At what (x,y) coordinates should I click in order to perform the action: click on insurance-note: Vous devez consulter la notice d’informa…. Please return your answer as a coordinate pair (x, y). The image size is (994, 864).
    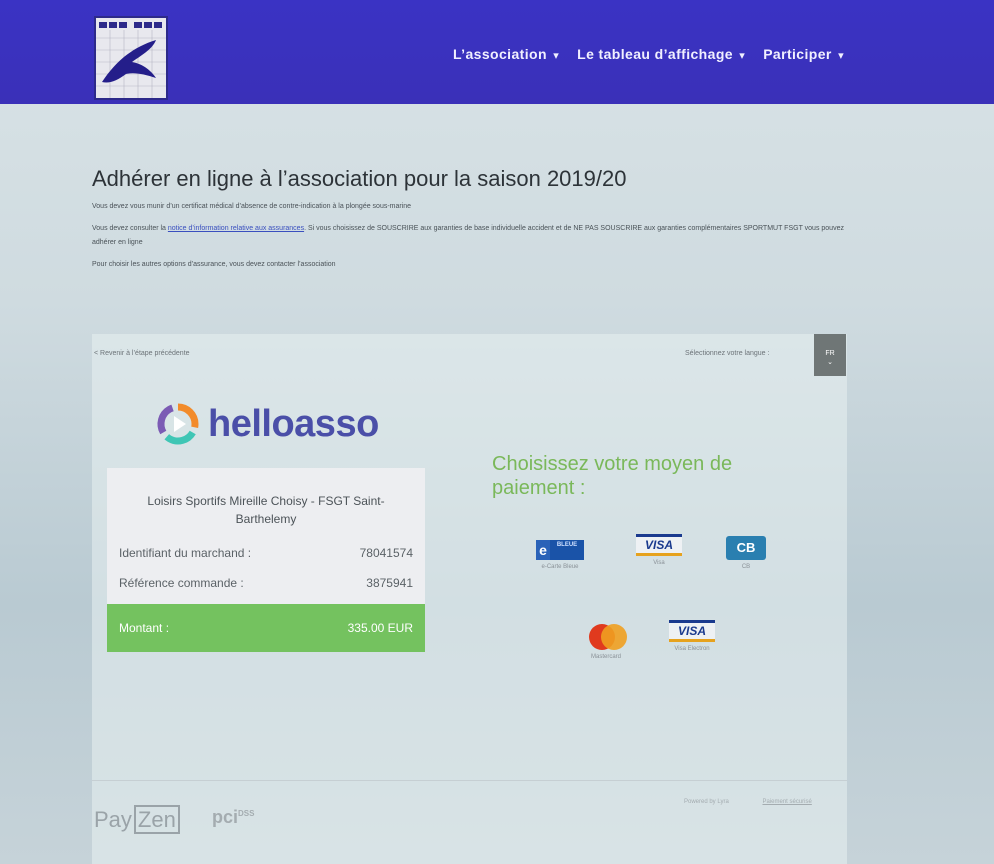
    Looking at the image, I should click on (472, 236).